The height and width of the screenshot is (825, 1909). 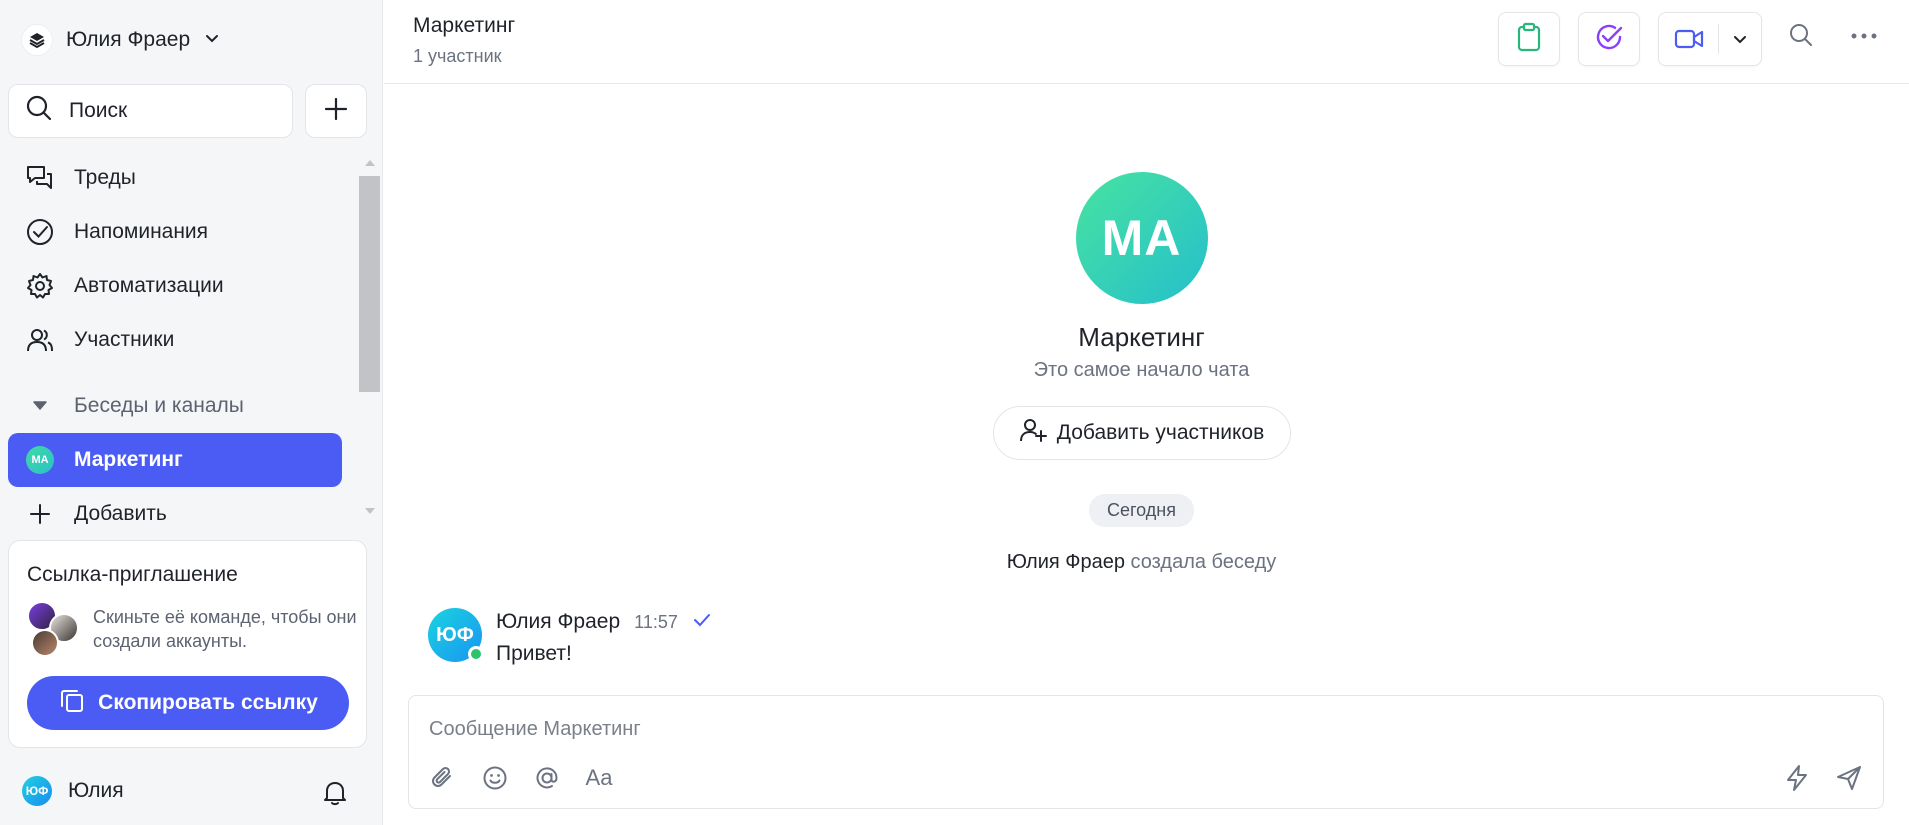 What do you see at coordinates (45, 643) in the screenshot?
I see `avatar` at bounding box center [45, 643].